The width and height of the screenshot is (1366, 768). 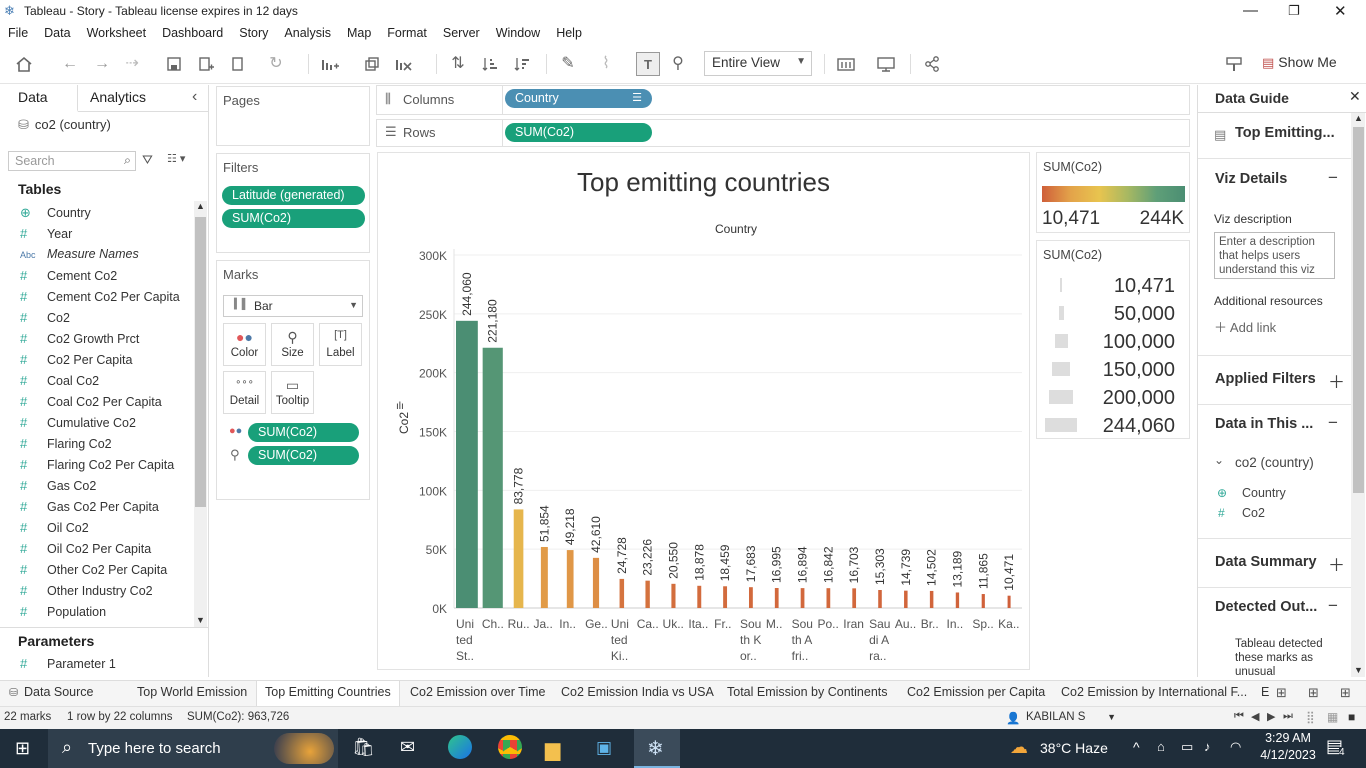 I want to click on columns-pill-country: Country ☰, so click(x=578, y=98).